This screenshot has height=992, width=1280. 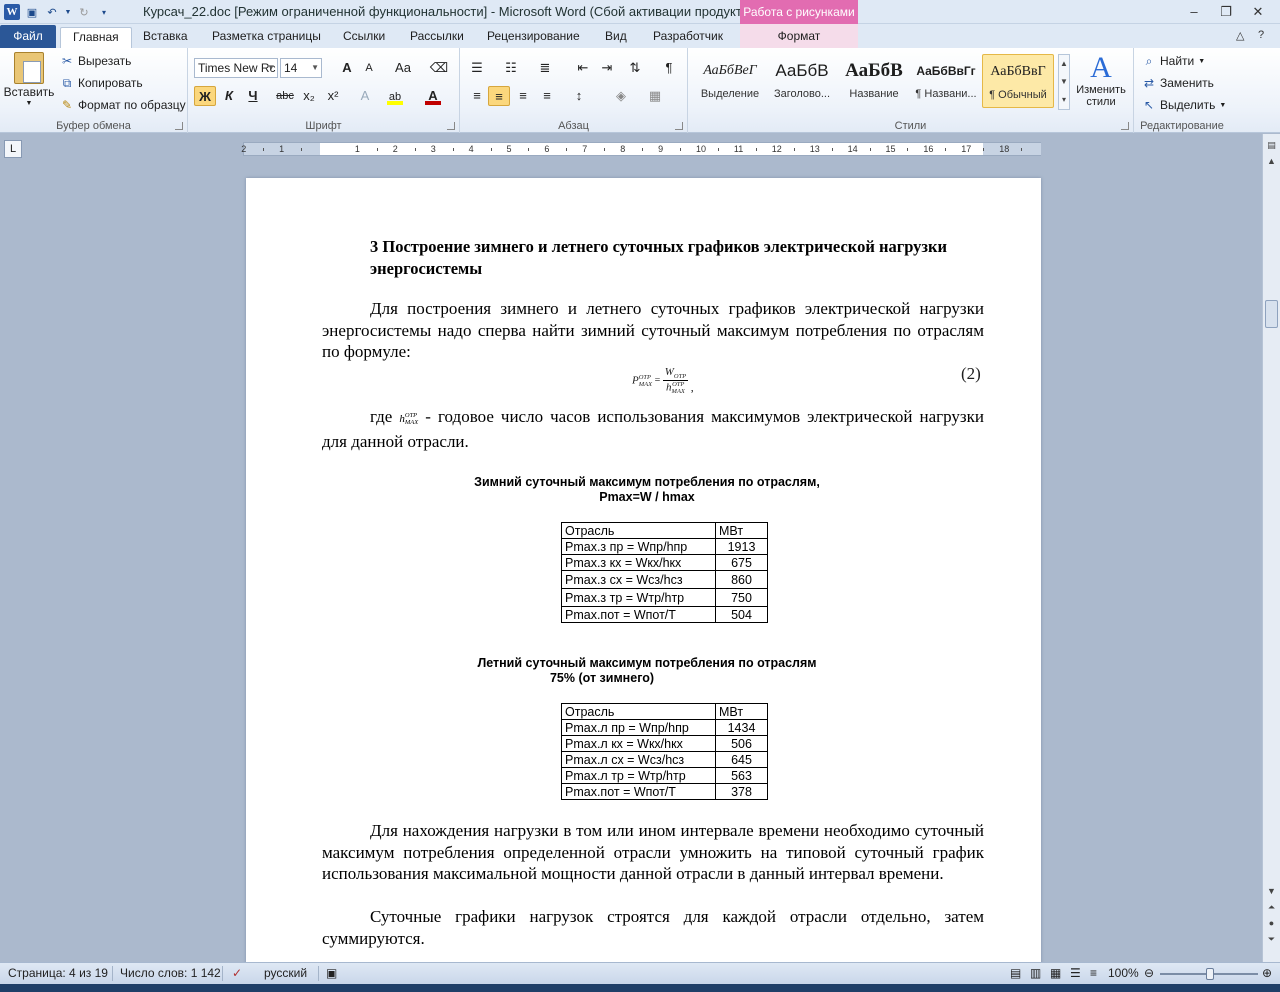 I want to click on horizontal-ruler: 2 1 1 2 3 4 5 6 7 8 9 10 11 12 13 14 15 16 17 18, so click(x=641, y=149).